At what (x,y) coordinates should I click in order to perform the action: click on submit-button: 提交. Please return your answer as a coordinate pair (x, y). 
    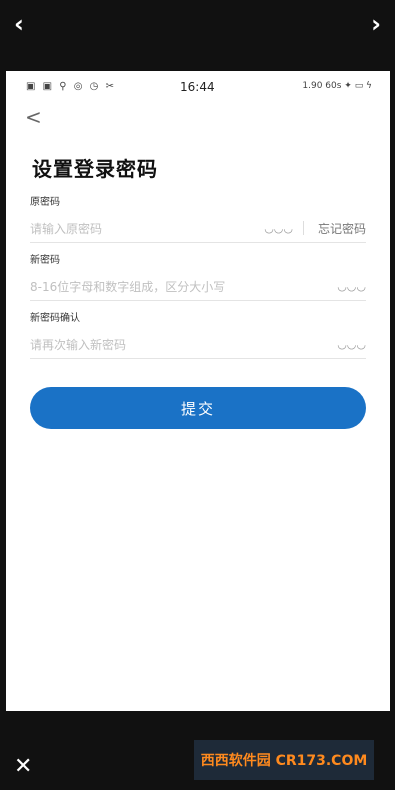
    Looking at the image, I should click on (198, 408).